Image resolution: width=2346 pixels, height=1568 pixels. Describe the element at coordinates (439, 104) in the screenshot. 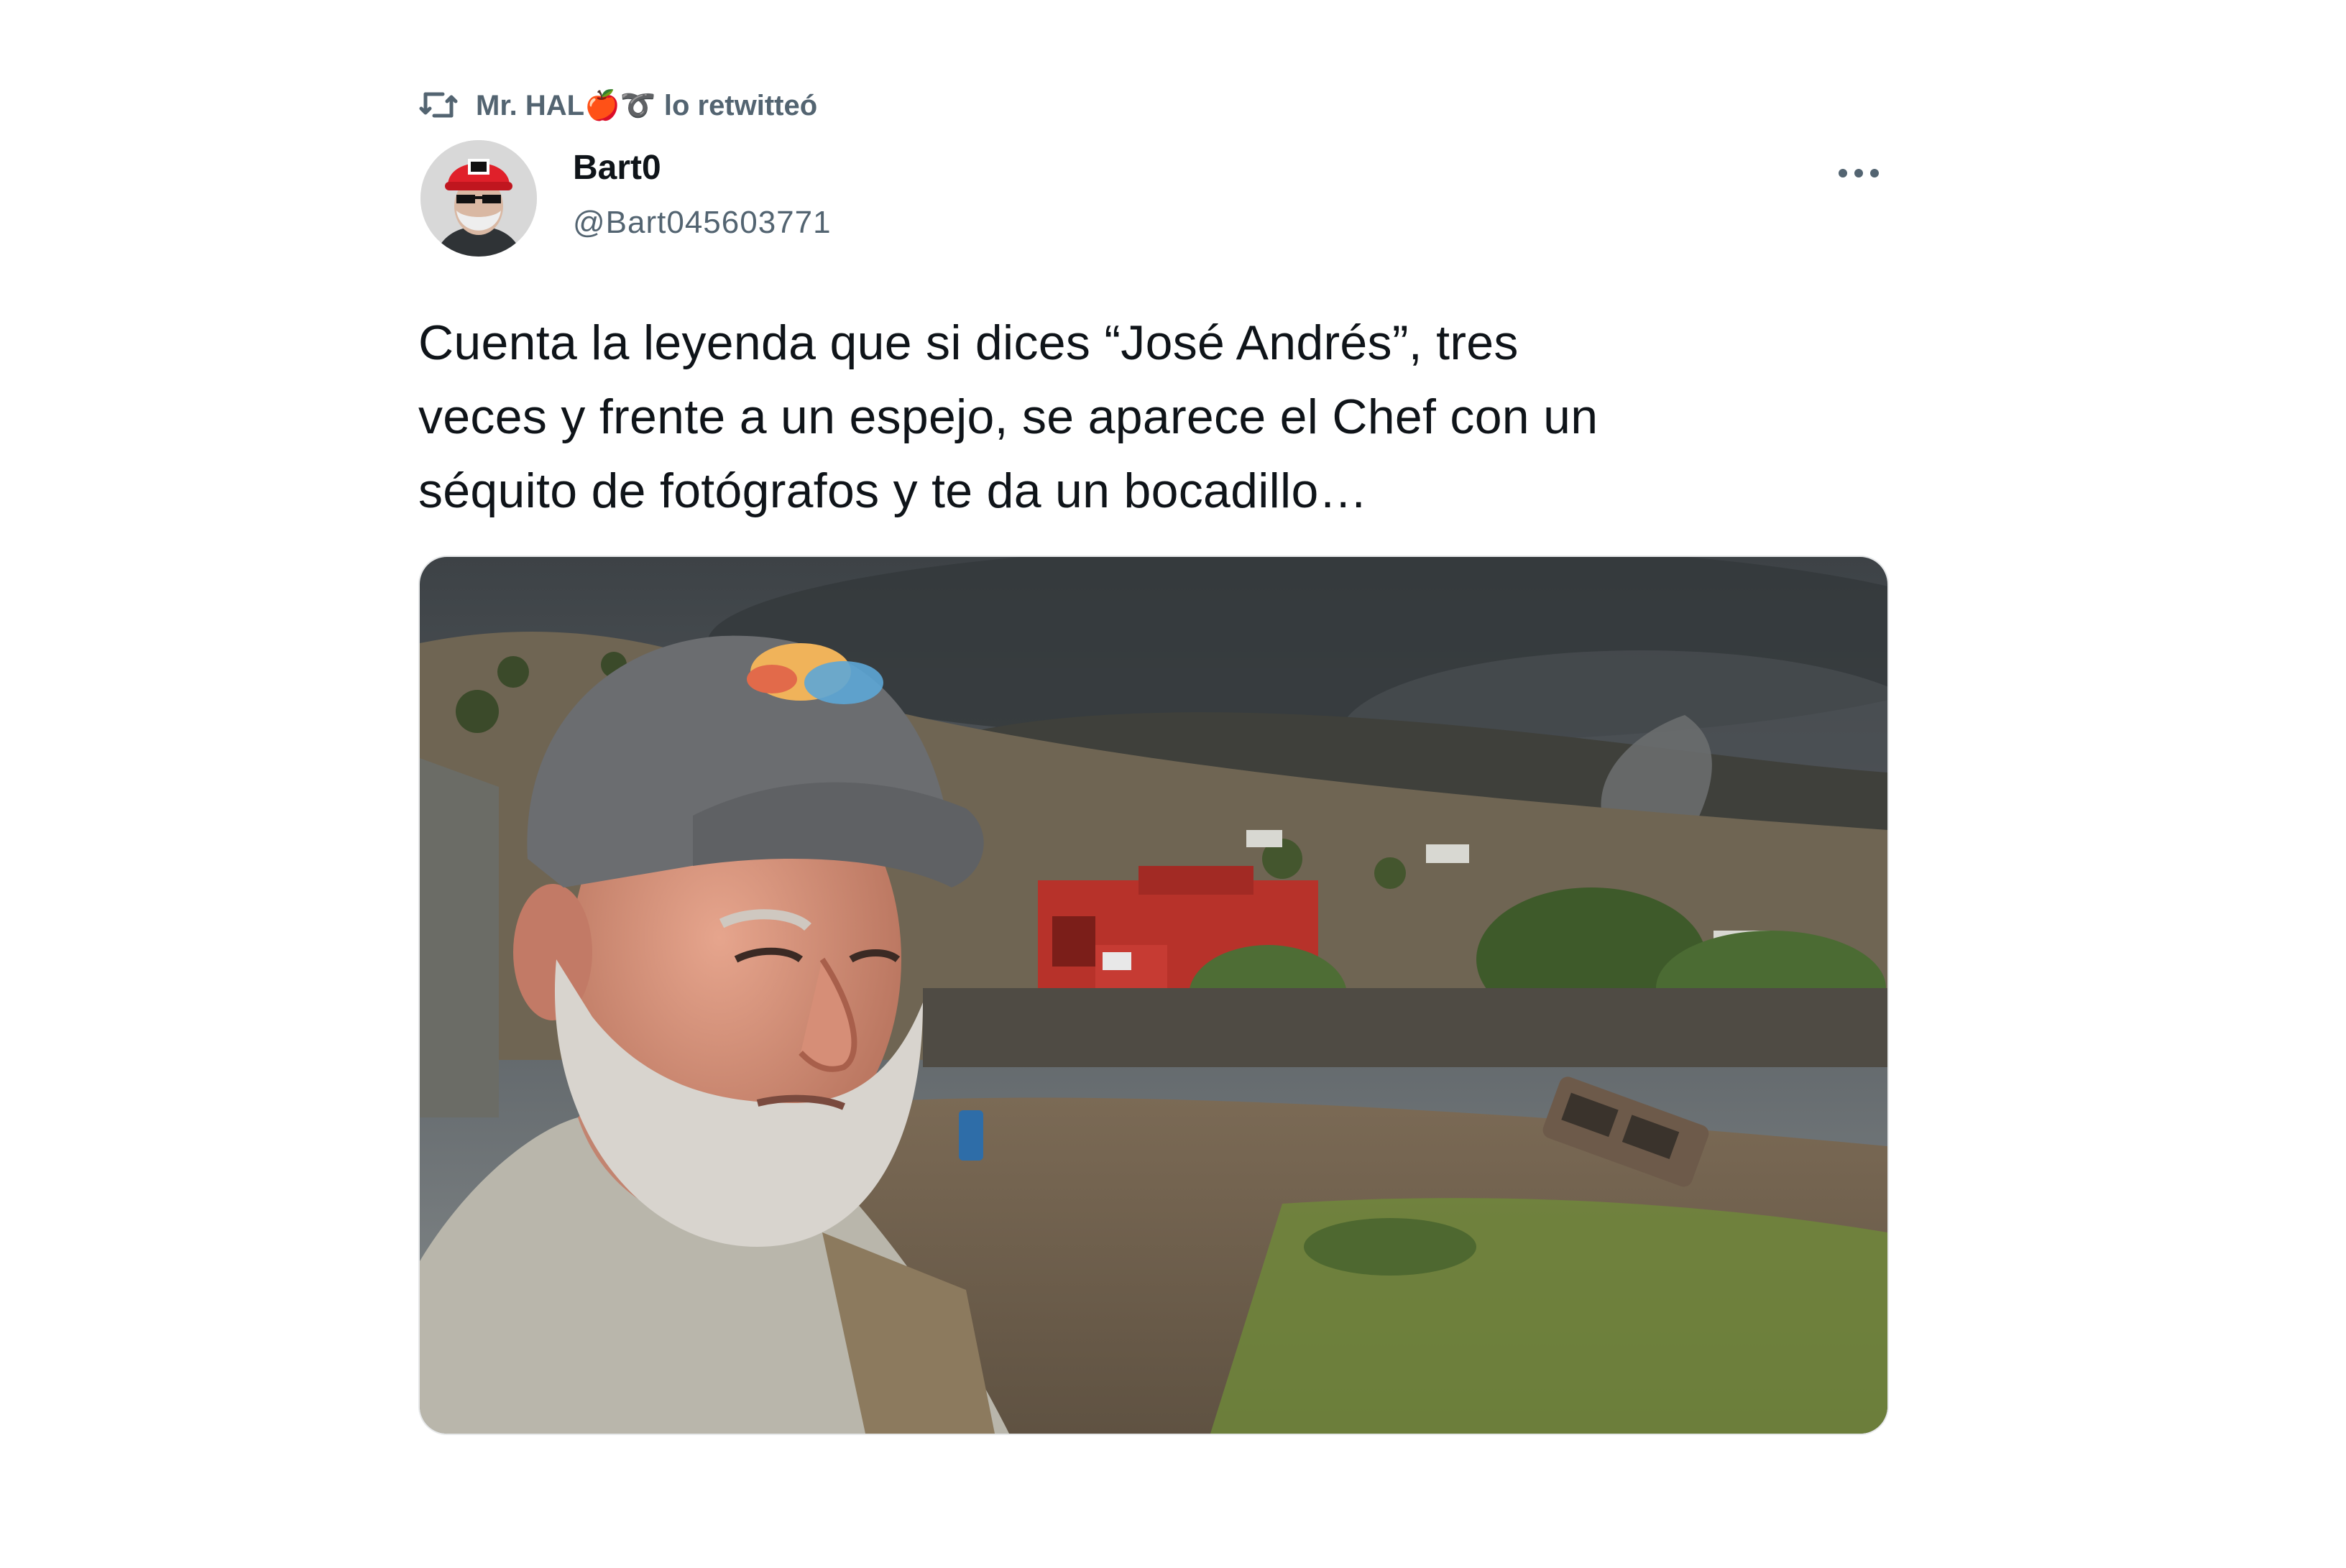

I see `retweet-icon` at that location.